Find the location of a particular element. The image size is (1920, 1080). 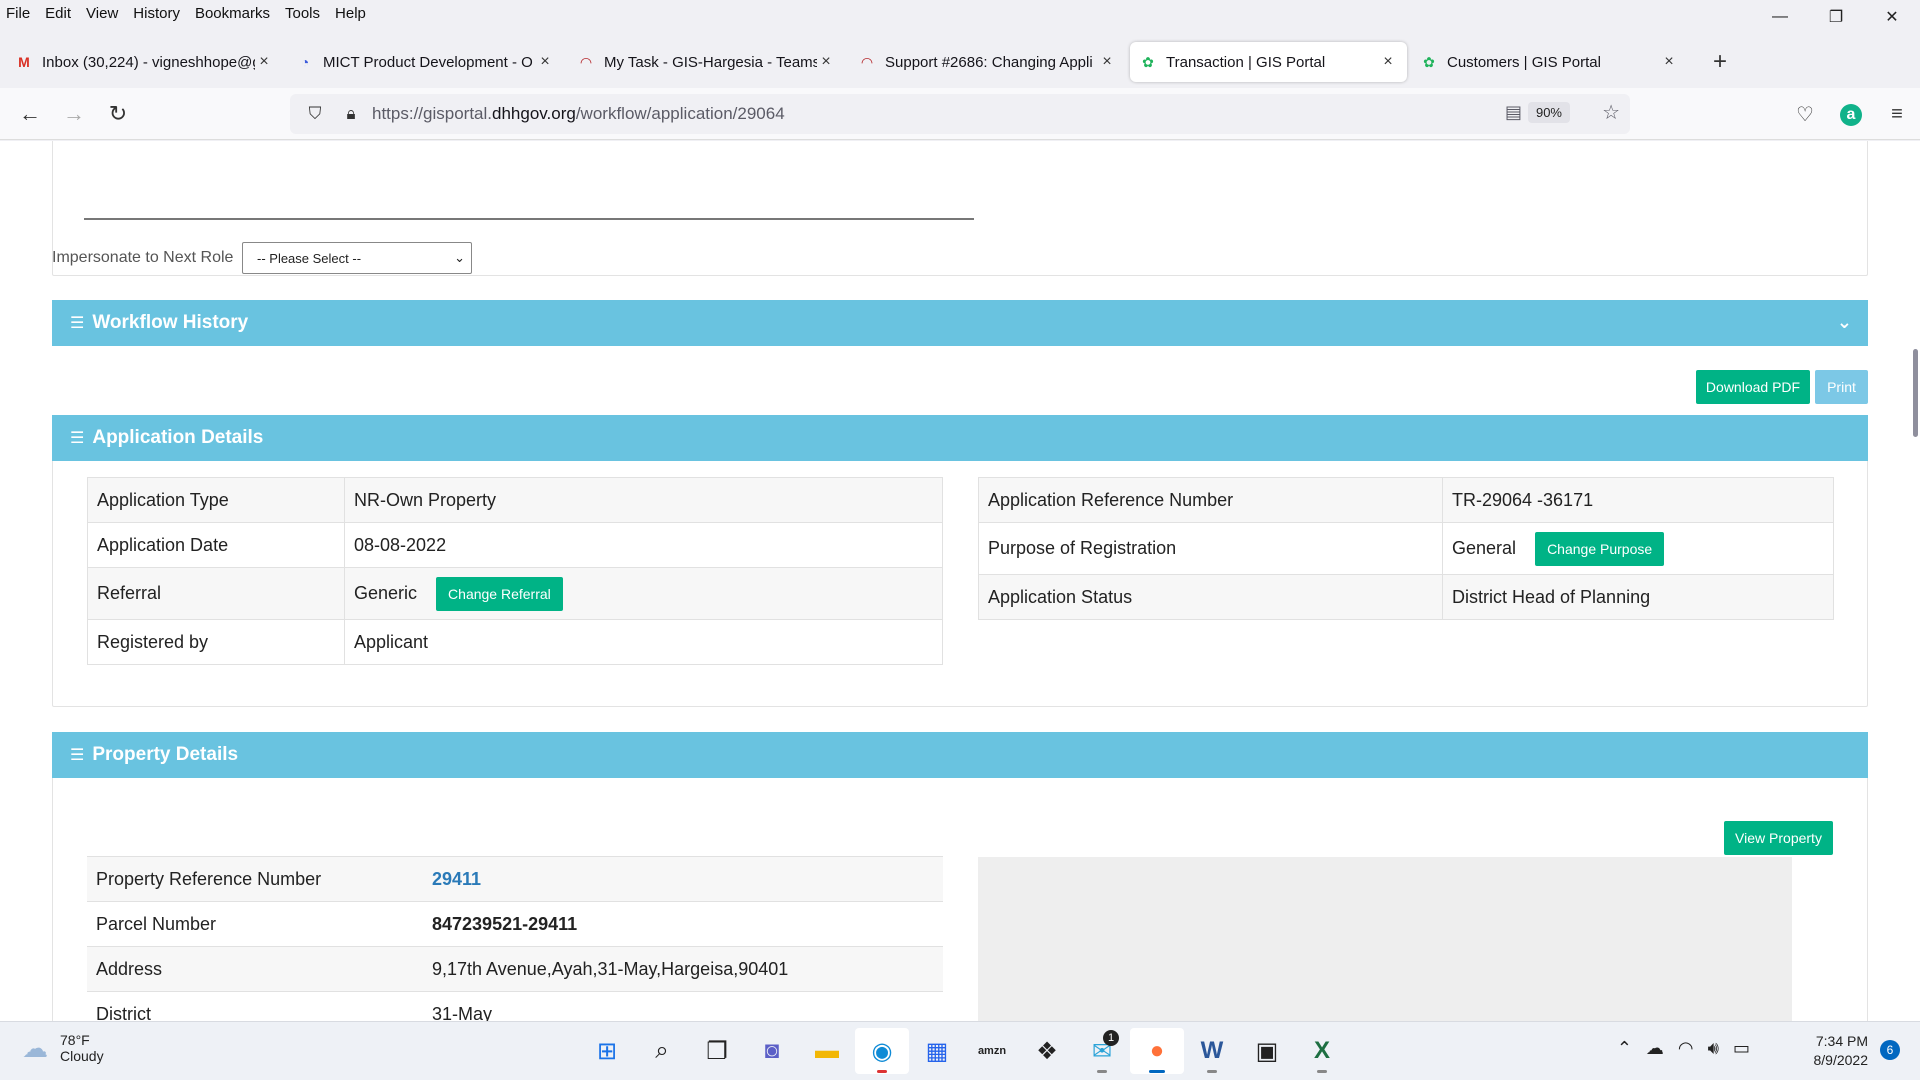

amazon-icon: amzn is located at coordinates (992, 1051).